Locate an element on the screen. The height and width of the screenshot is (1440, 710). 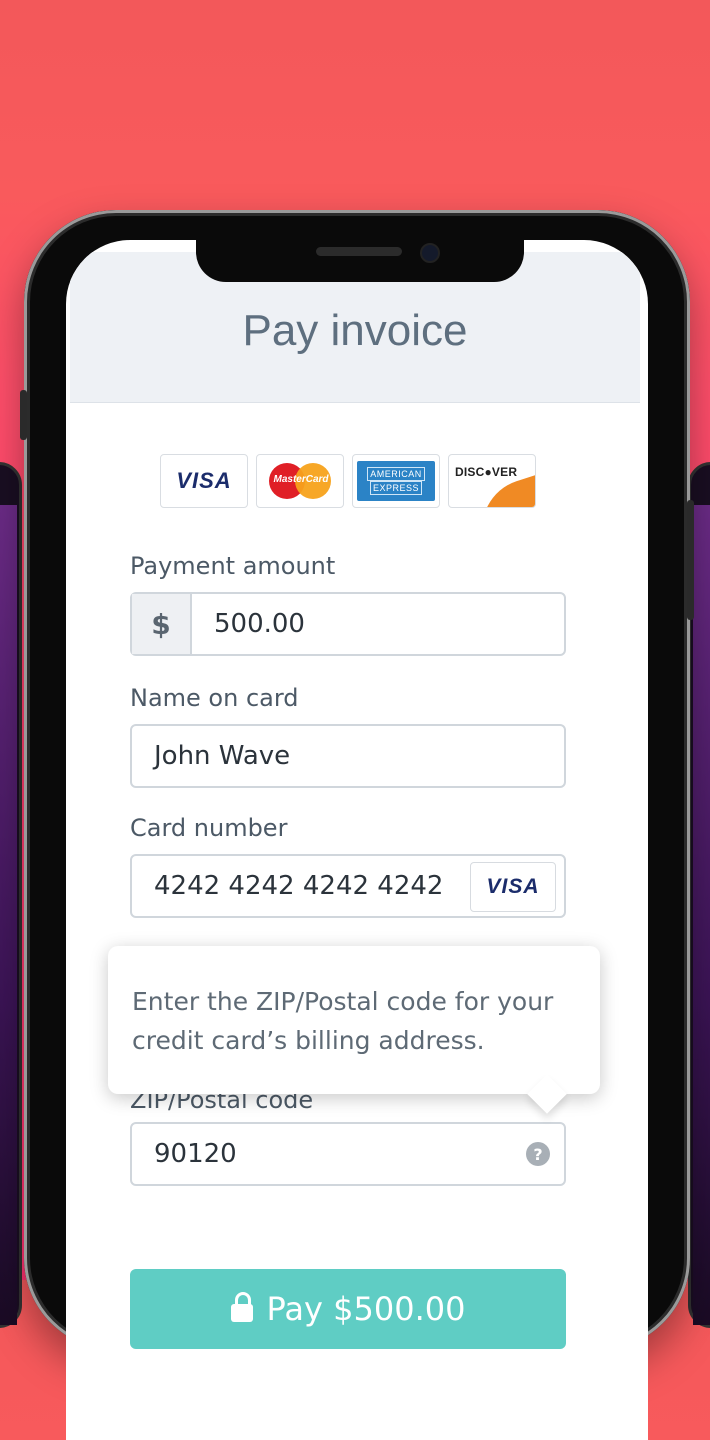
card-number-value: 4242 4242 4242 4242 is located at coordinates (299, 886).